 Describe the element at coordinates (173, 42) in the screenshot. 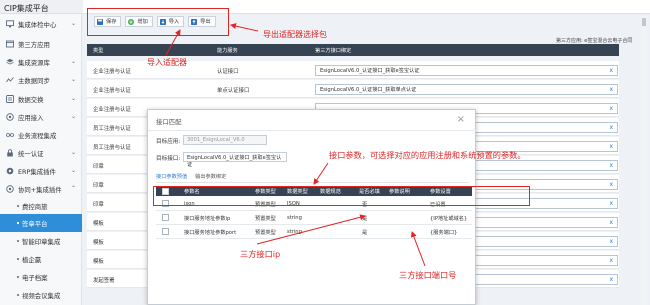

I see `arrow-import-adapter` at that location.